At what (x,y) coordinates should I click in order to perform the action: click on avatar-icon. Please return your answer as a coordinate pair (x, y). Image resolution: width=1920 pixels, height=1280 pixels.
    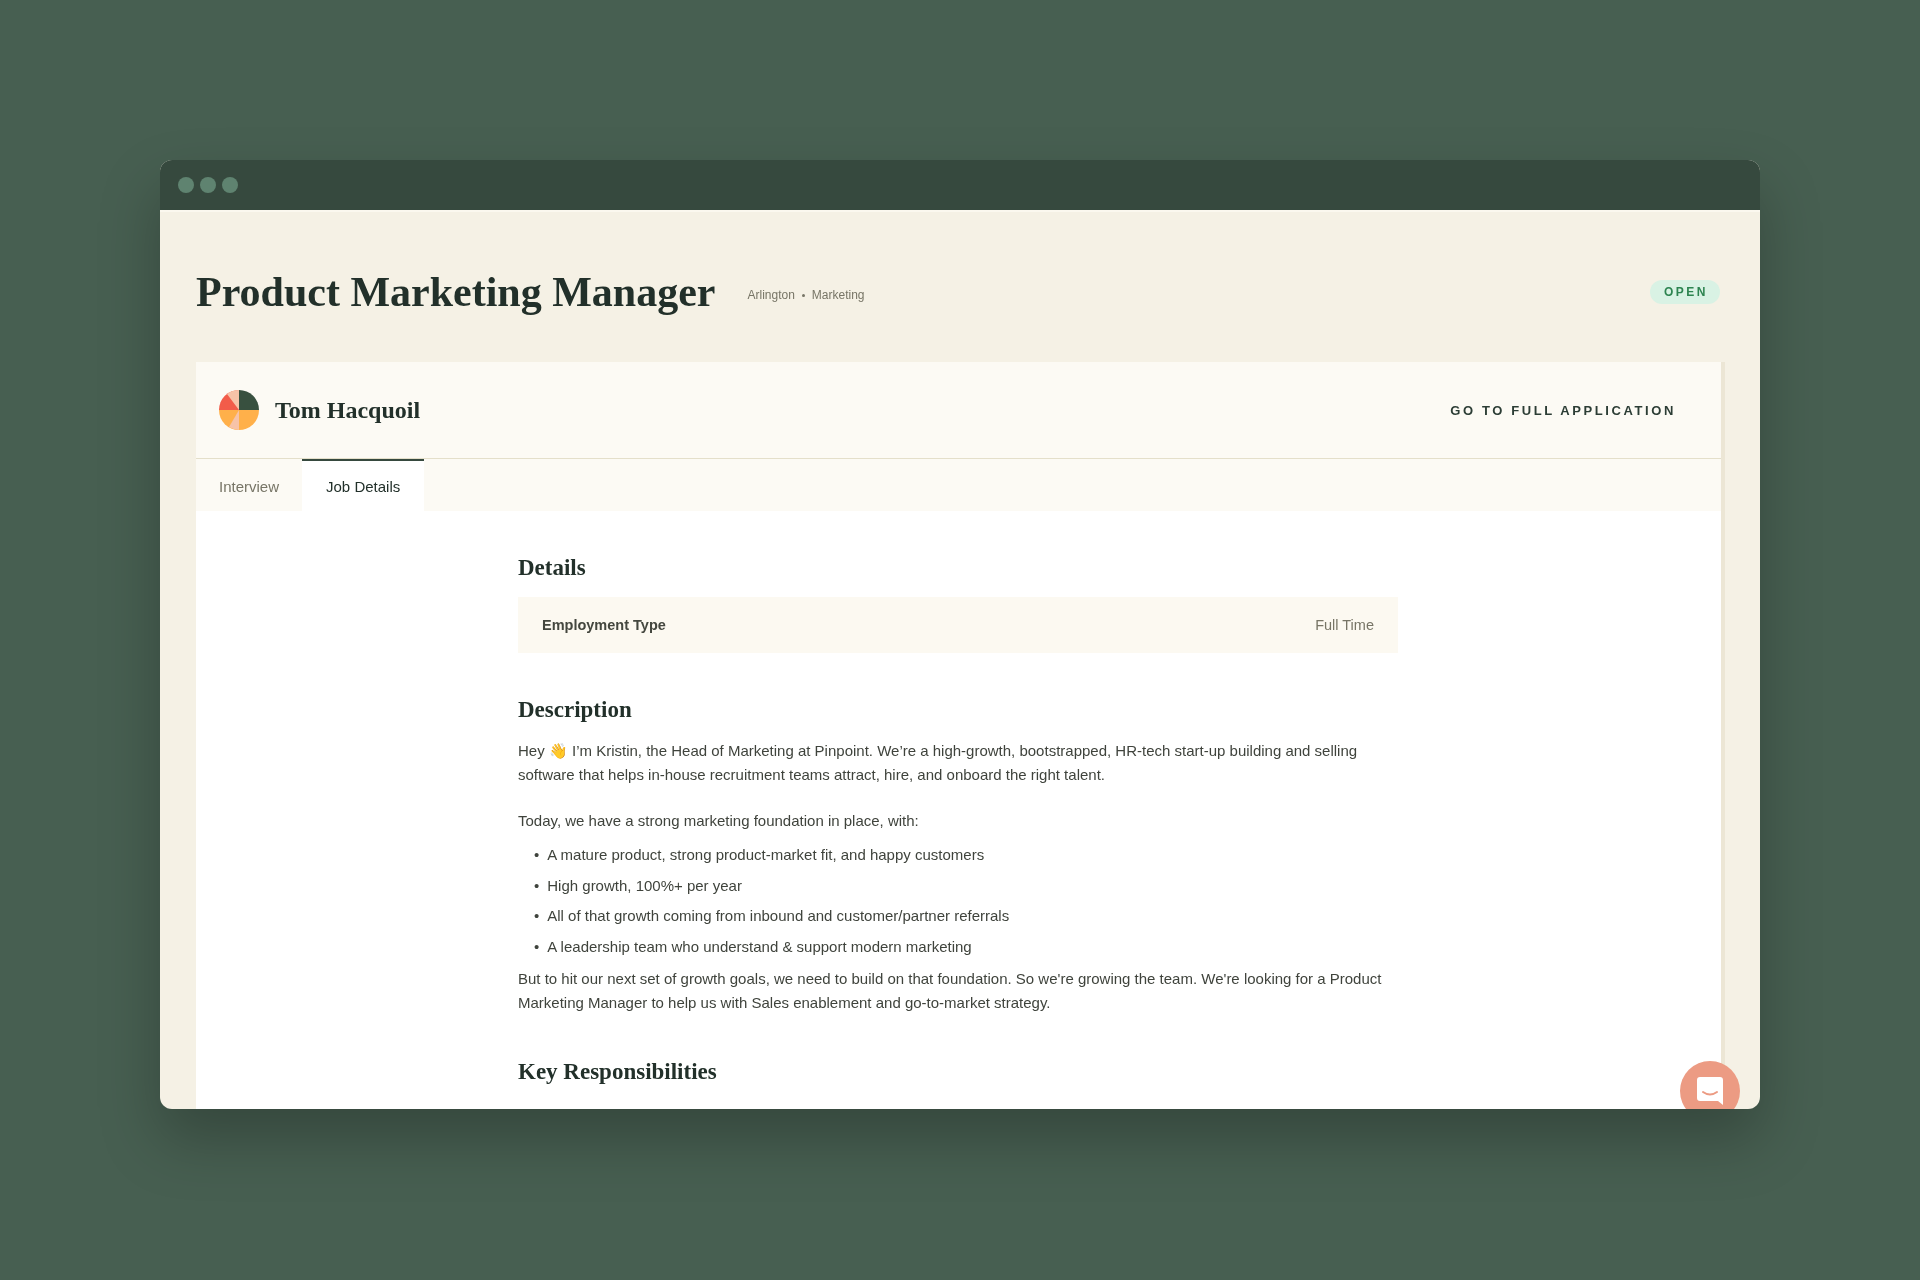
    Looking at the image, I should click on (239, 410).